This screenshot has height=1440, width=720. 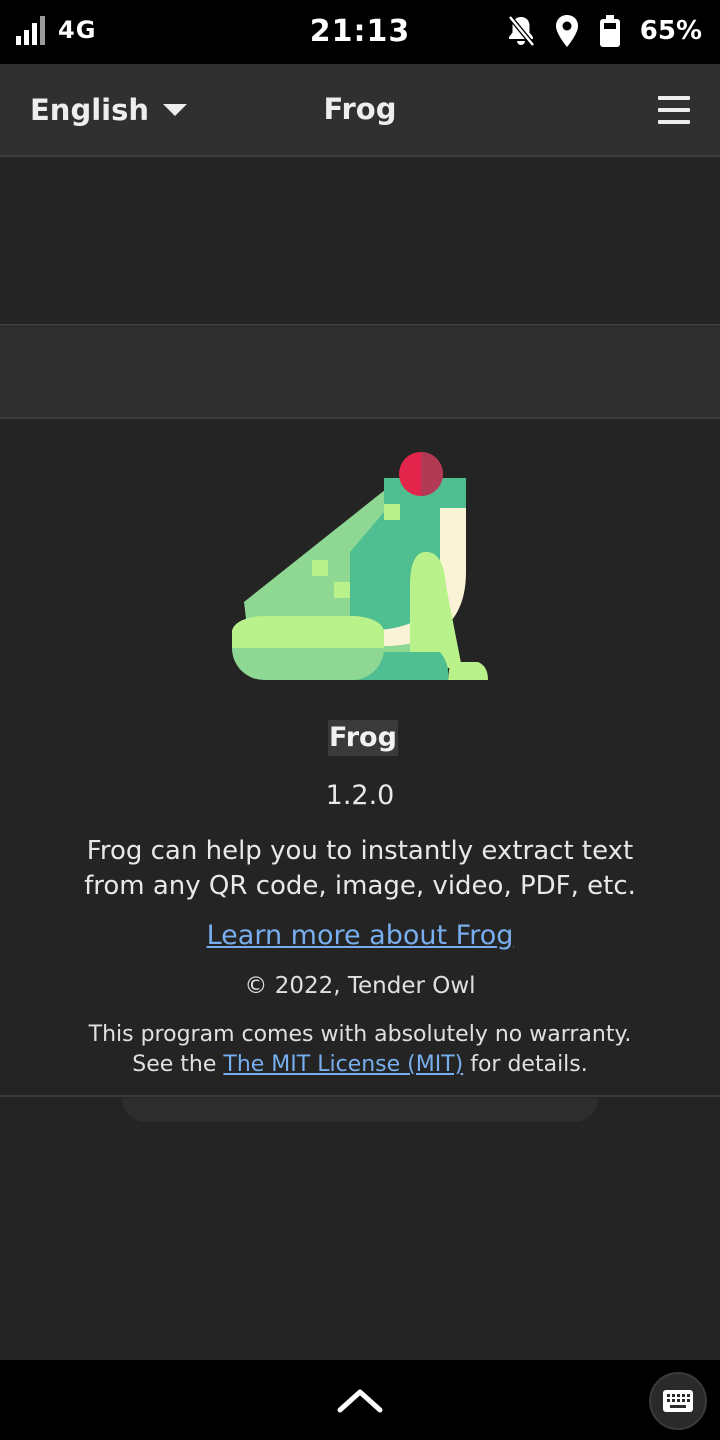 I want to click on battery-icon, so click(x=609, y=31).